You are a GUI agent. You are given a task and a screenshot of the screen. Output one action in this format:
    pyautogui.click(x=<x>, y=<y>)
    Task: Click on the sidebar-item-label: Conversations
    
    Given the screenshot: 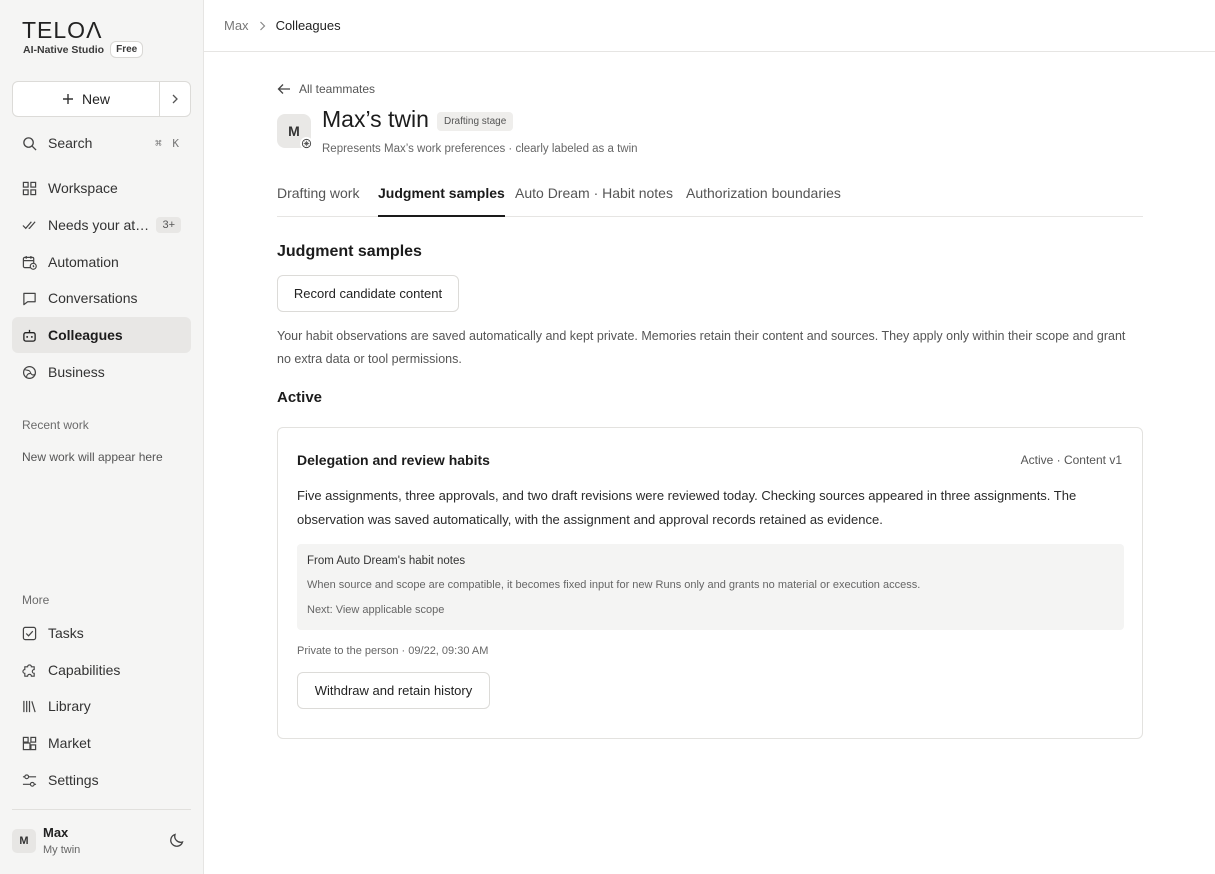 What is the action you would take?
    pyautogui.click(x=93, y=298)
    